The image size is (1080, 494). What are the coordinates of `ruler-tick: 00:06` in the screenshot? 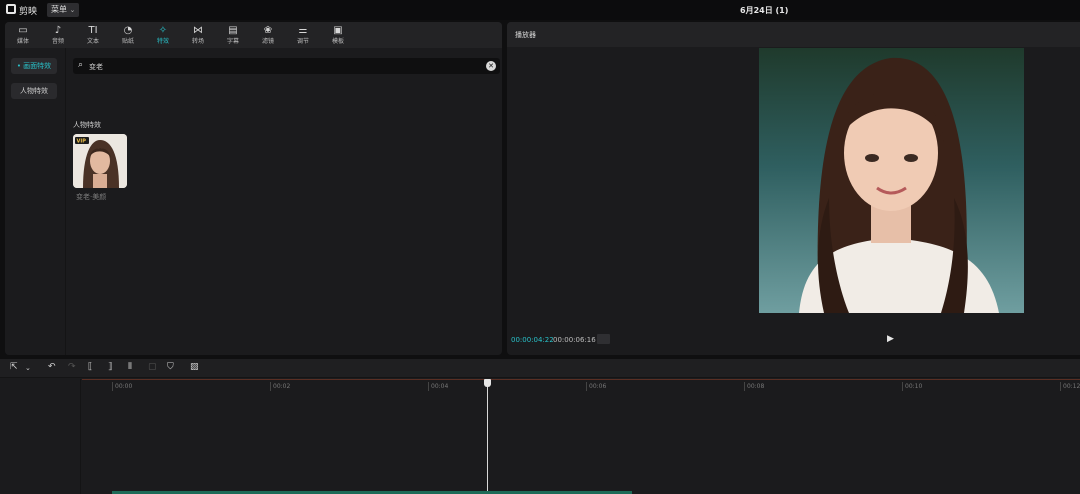 It's located at (596, 386).